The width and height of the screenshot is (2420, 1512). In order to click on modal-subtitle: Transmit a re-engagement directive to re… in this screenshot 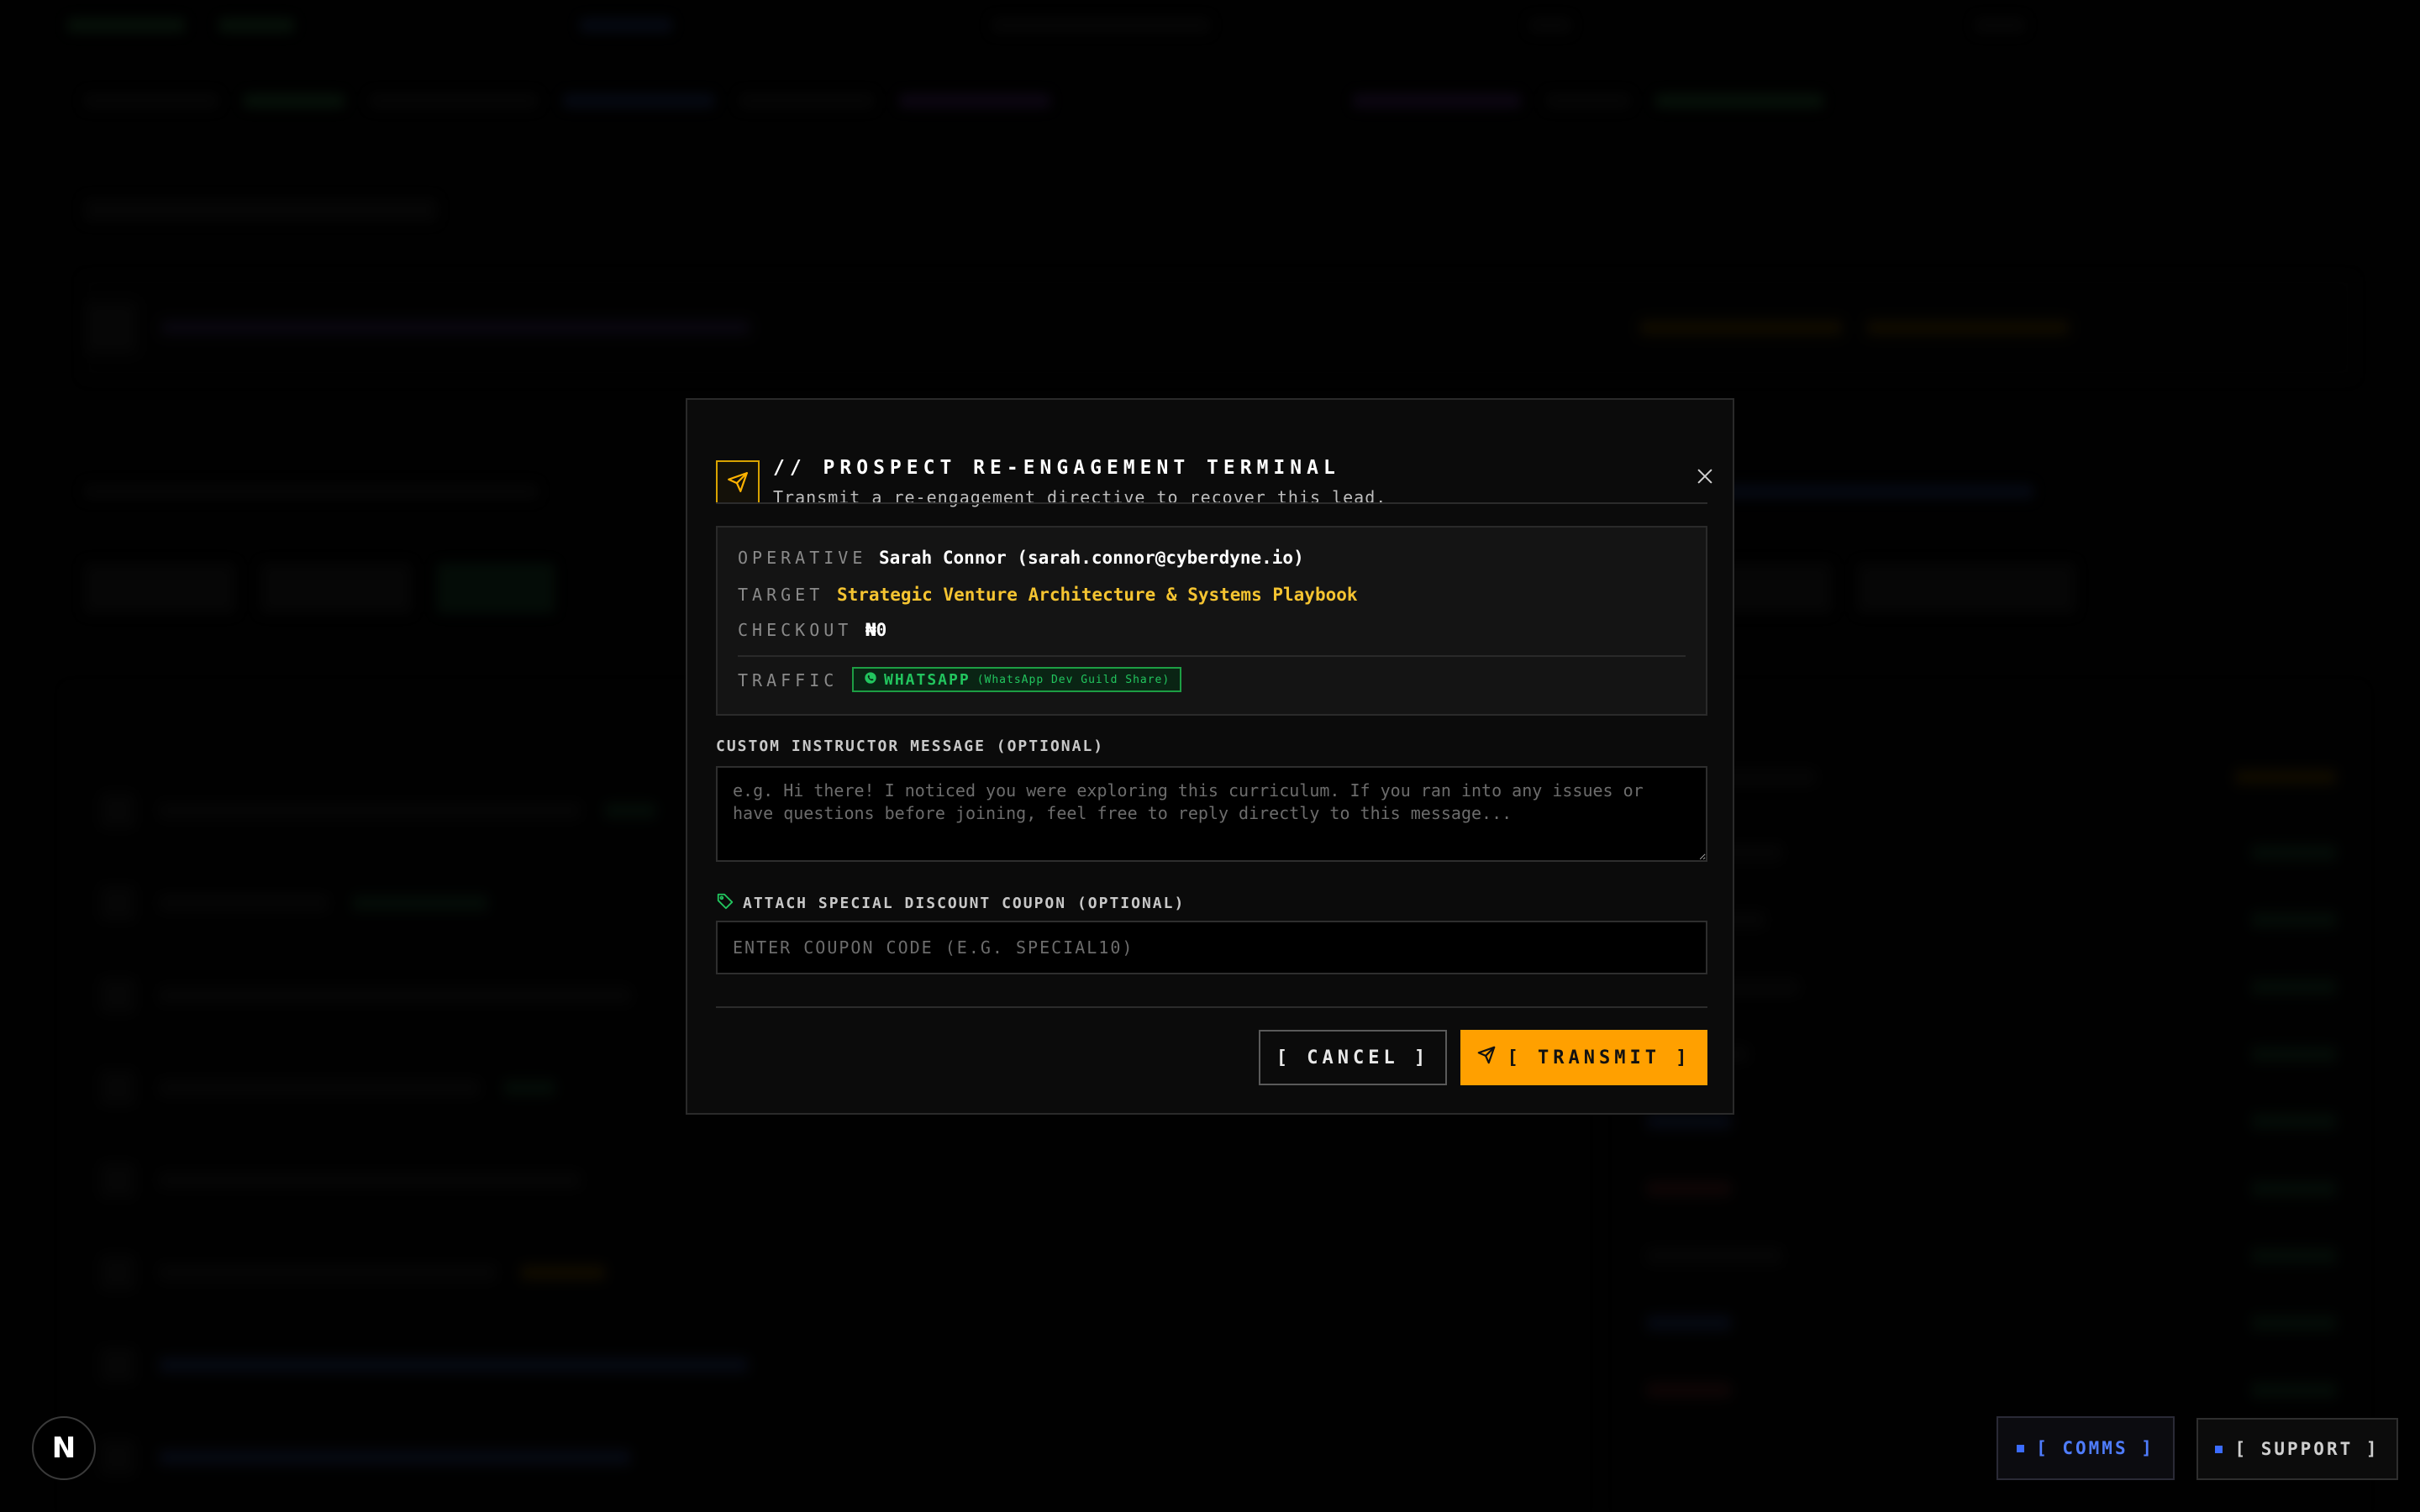, I will do `click(1080, 497)`.